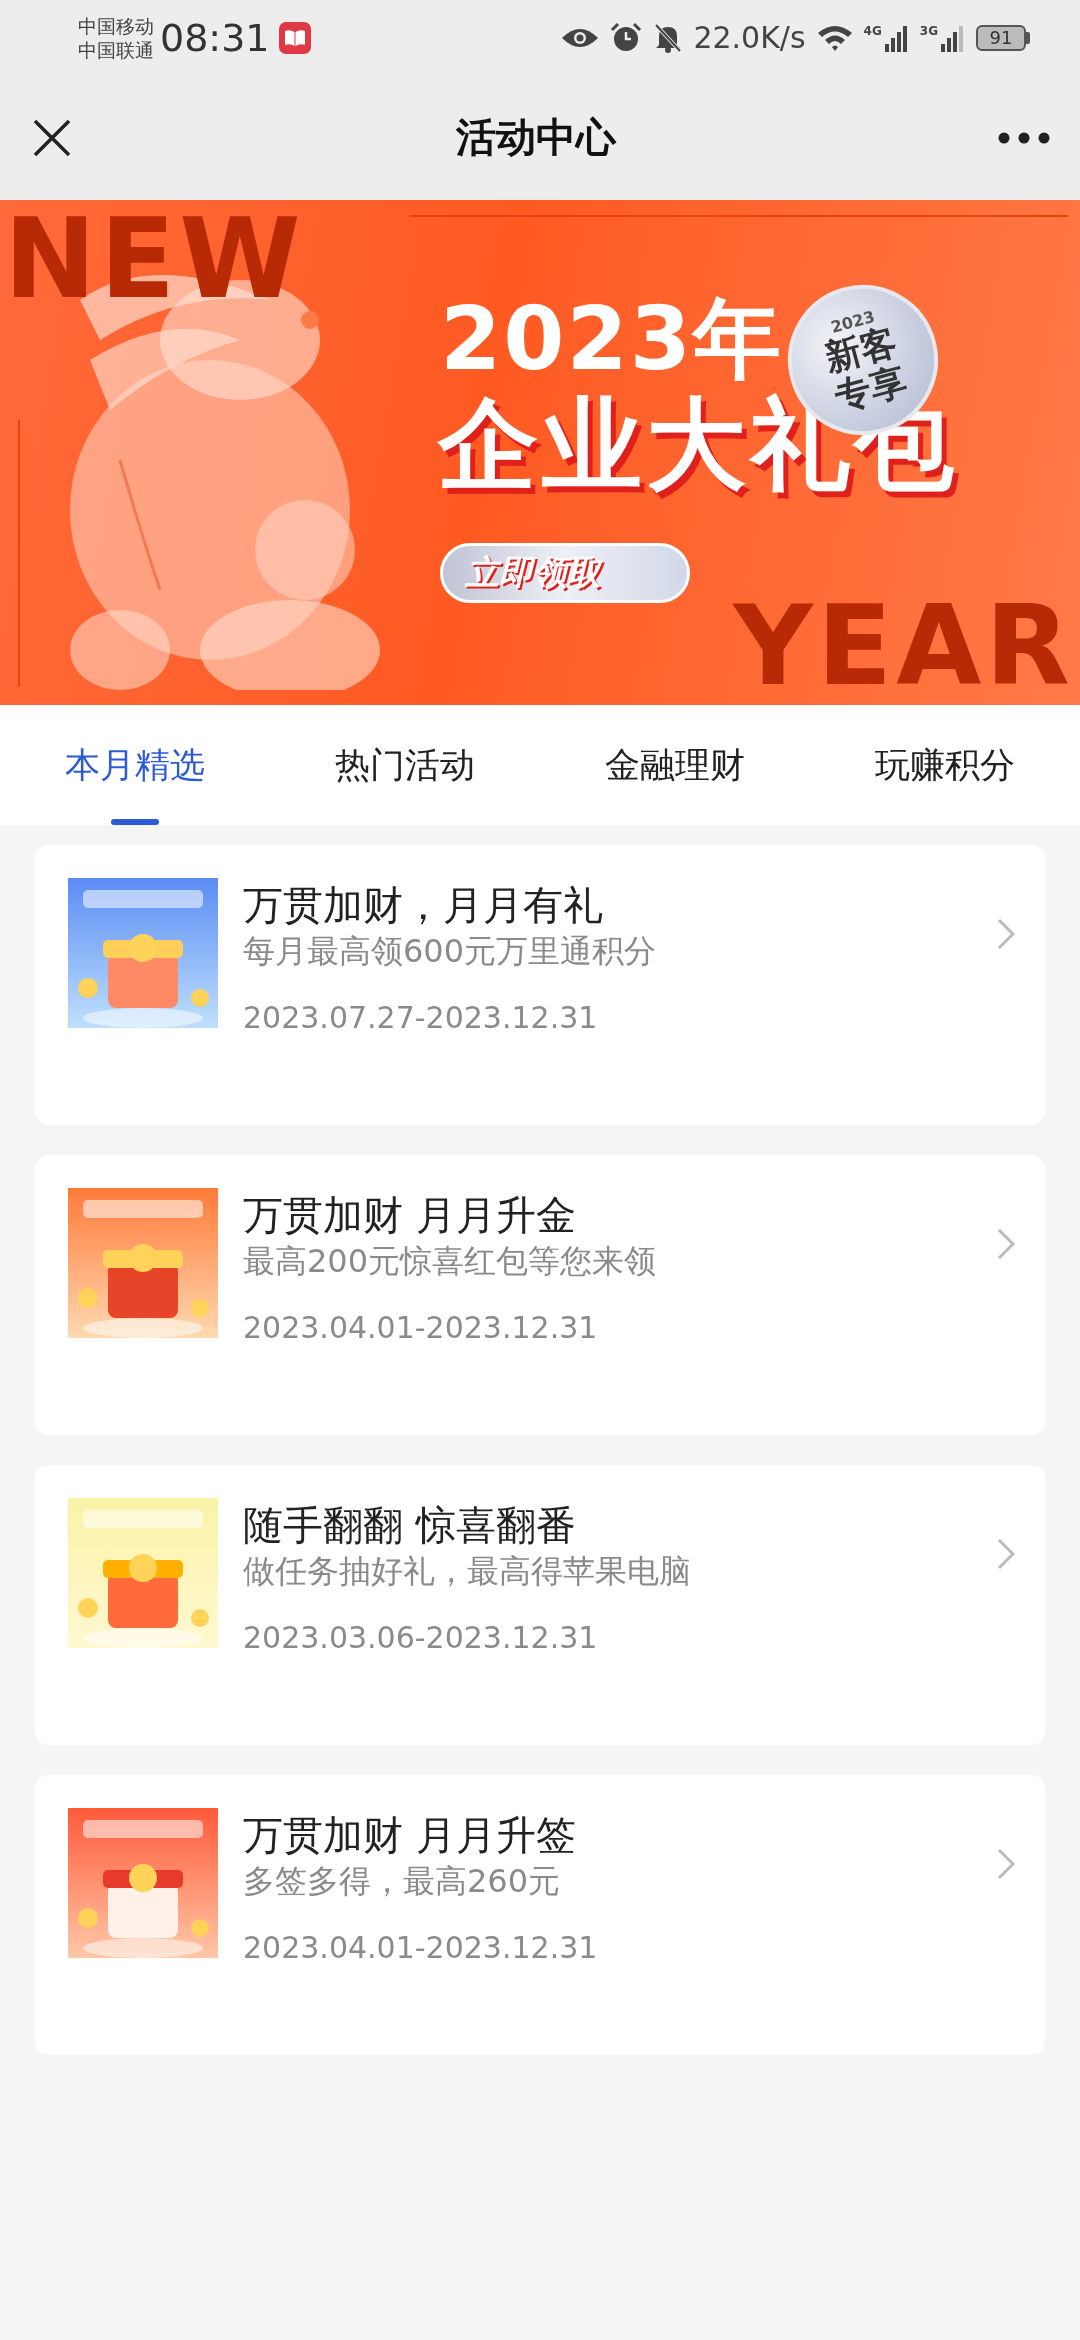 This screenshot has height=2340, width=1080. Describe the element at coordinates (410, 1525) in the screenshot. I see `activity-title: 随手翻翻 惊喜翻番` at that location.